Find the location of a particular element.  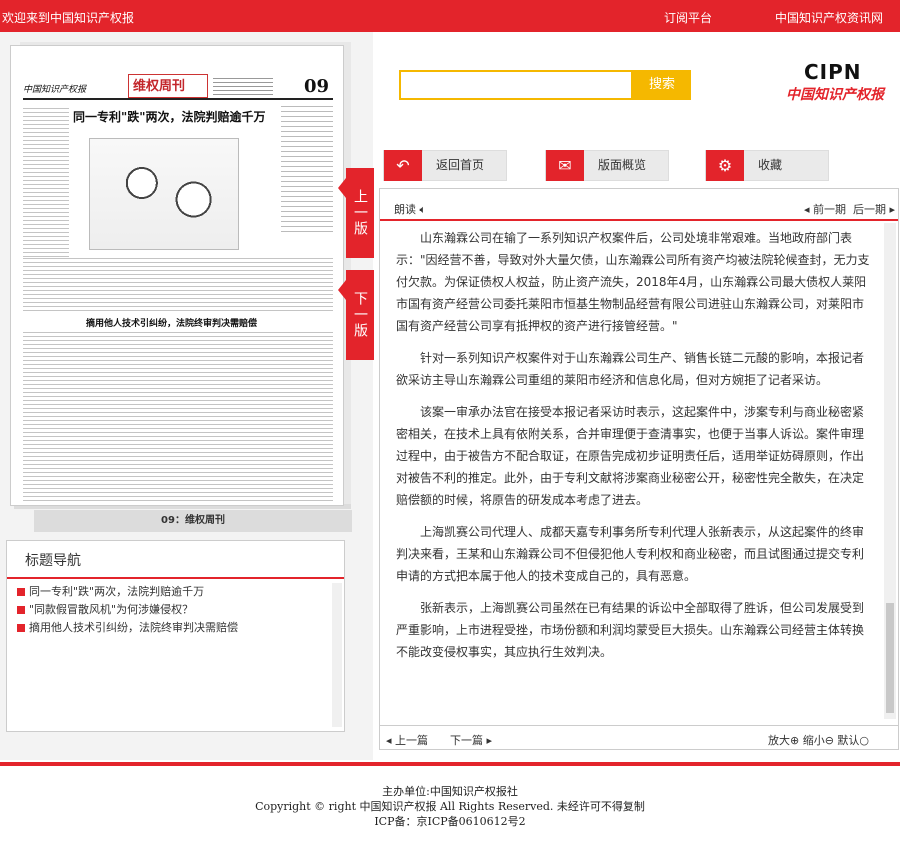

favorite-button: ⚙ 收藏 is located at coordinates (767, 165).